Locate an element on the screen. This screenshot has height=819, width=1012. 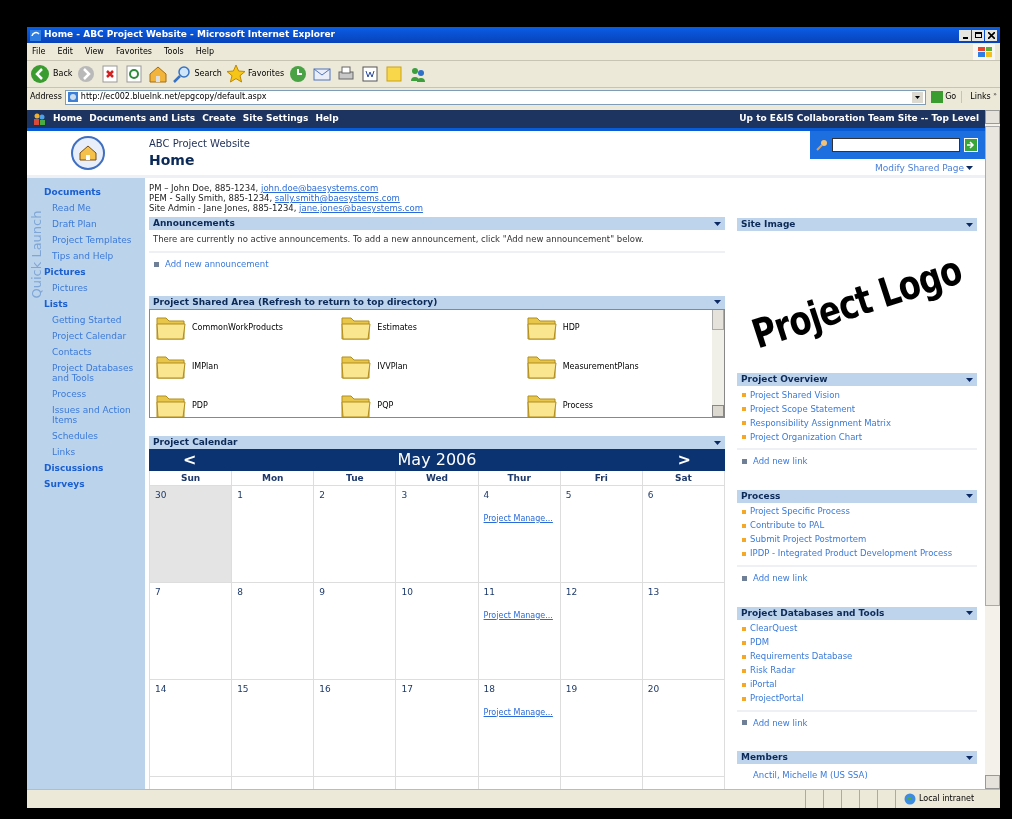
calendar-day: 3 is located at coordinates (437, 534).